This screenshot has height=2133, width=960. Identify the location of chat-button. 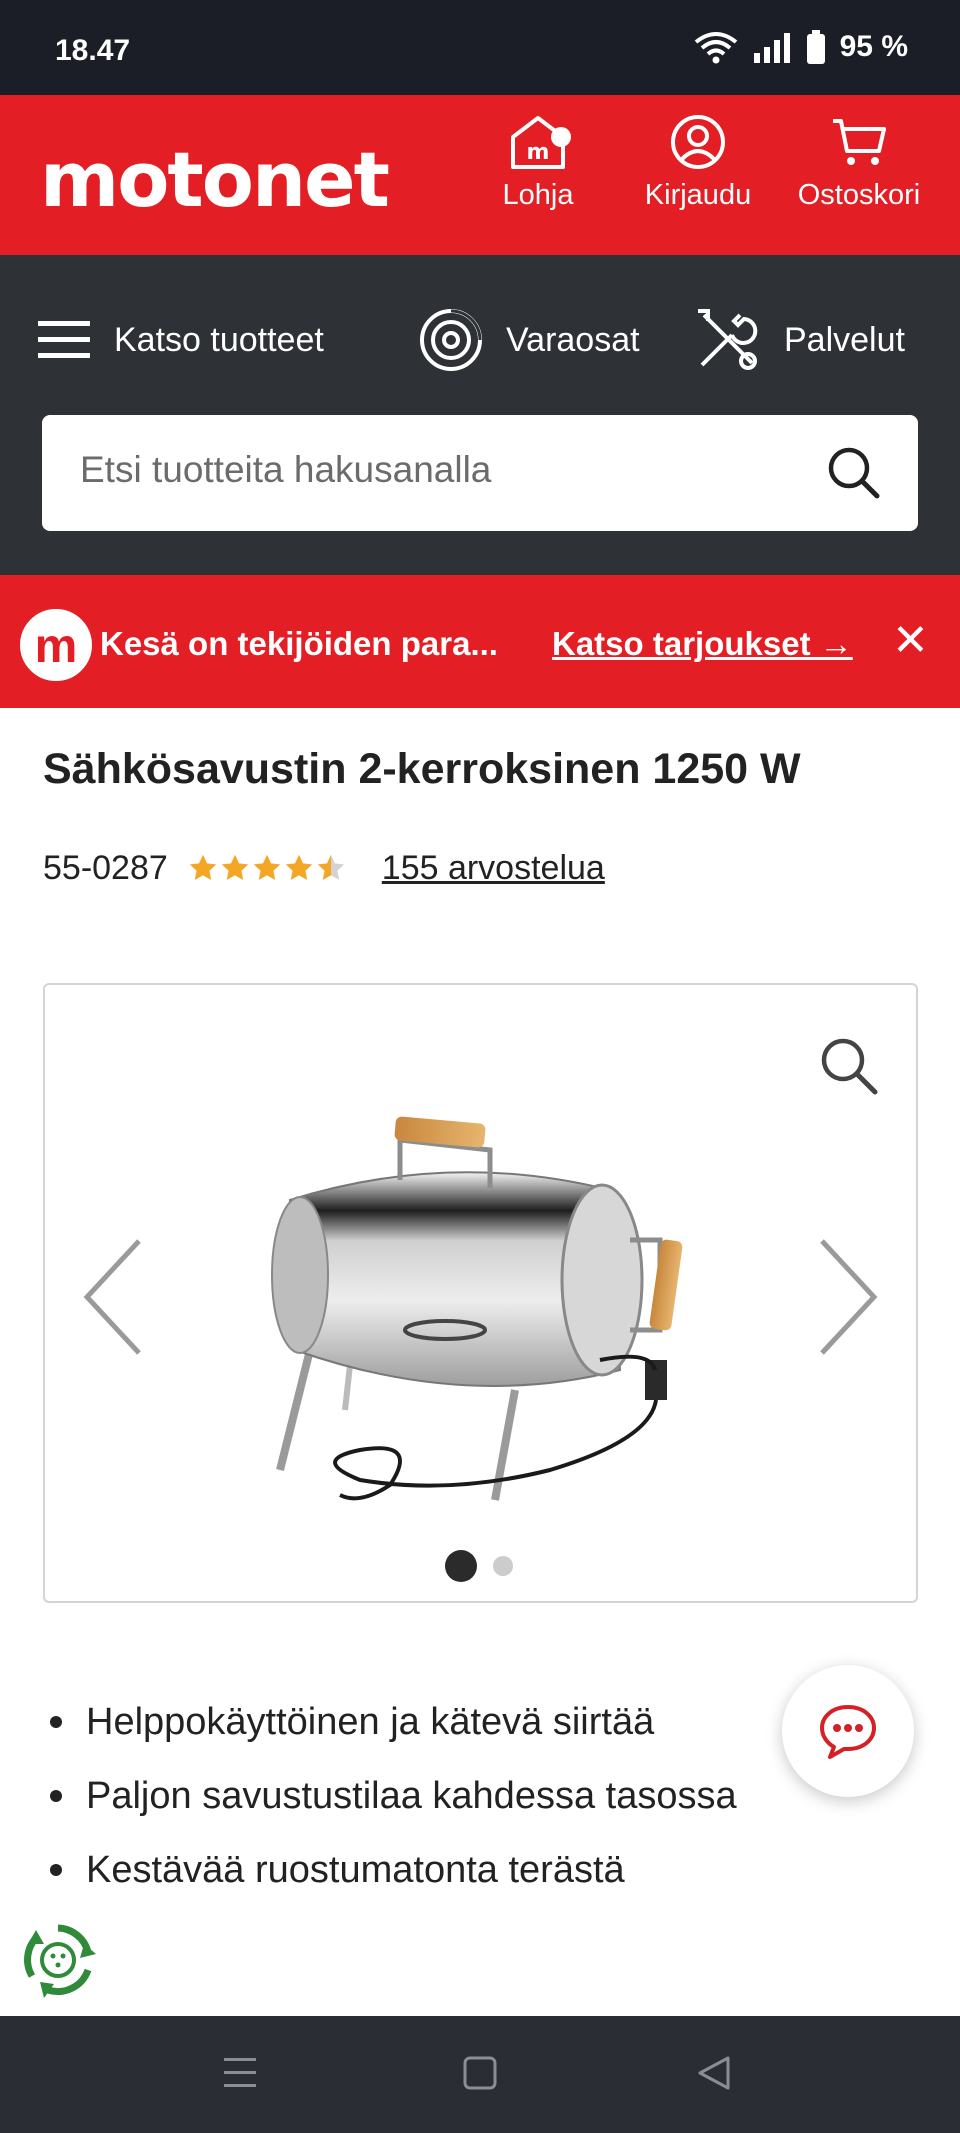
(848, 1731).